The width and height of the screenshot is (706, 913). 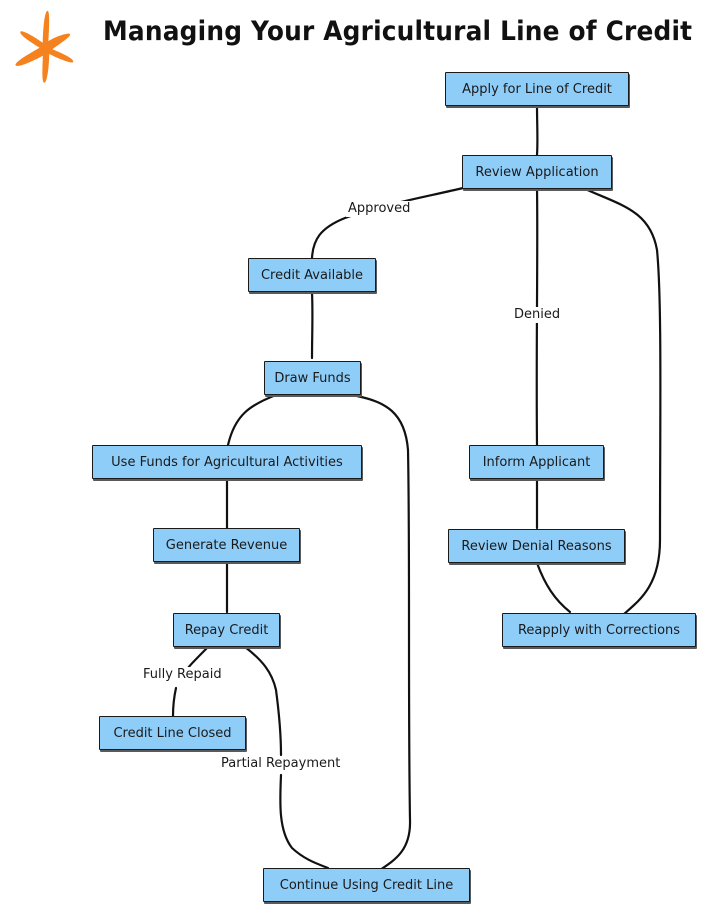 I want to click on node-continue-using-credit-line: Continue Using Credit Line, so click(x=366, y=885).